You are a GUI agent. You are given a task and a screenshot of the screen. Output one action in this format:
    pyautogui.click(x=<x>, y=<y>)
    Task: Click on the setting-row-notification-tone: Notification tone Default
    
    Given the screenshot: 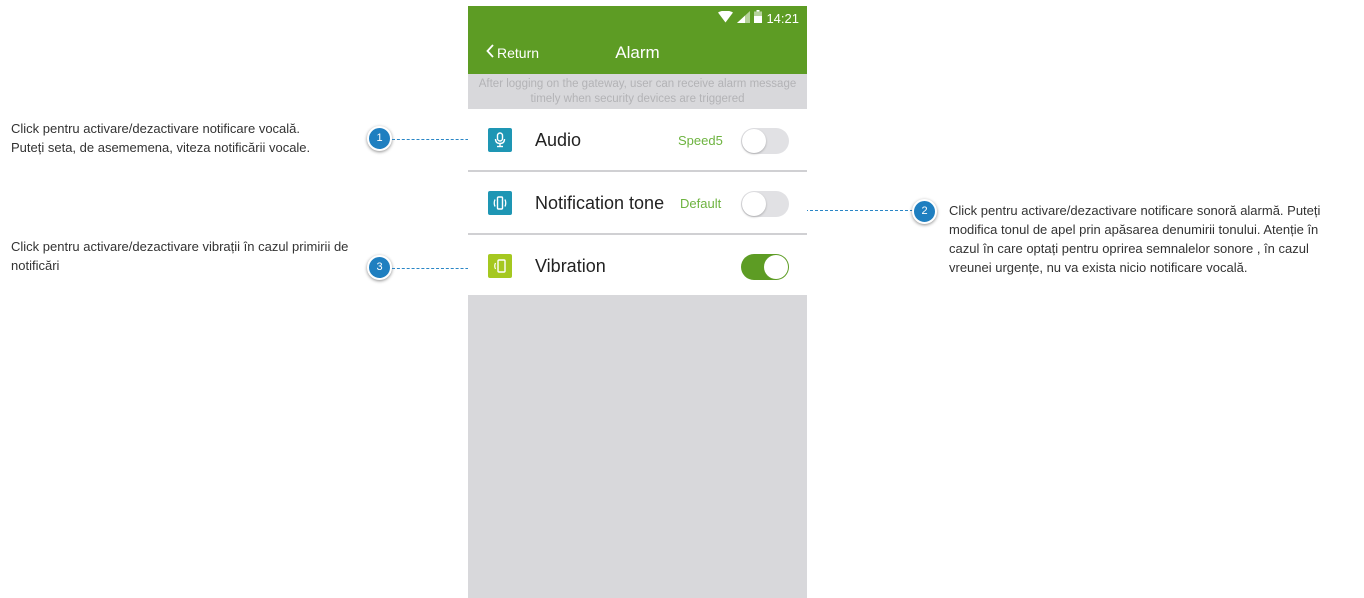 What is the action you would take?
    pyautogui.click(x=637, y=203)
    